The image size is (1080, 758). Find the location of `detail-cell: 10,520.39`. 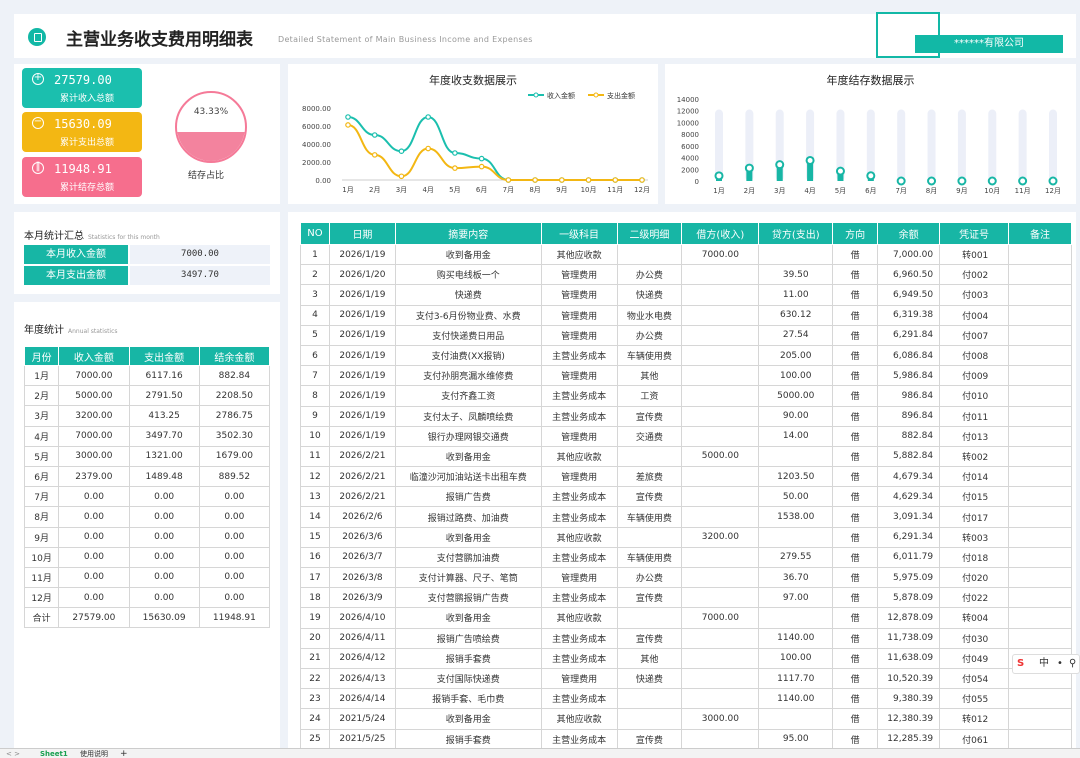

detail-cell: 10,520.39 is located at coordinates (909, 678).